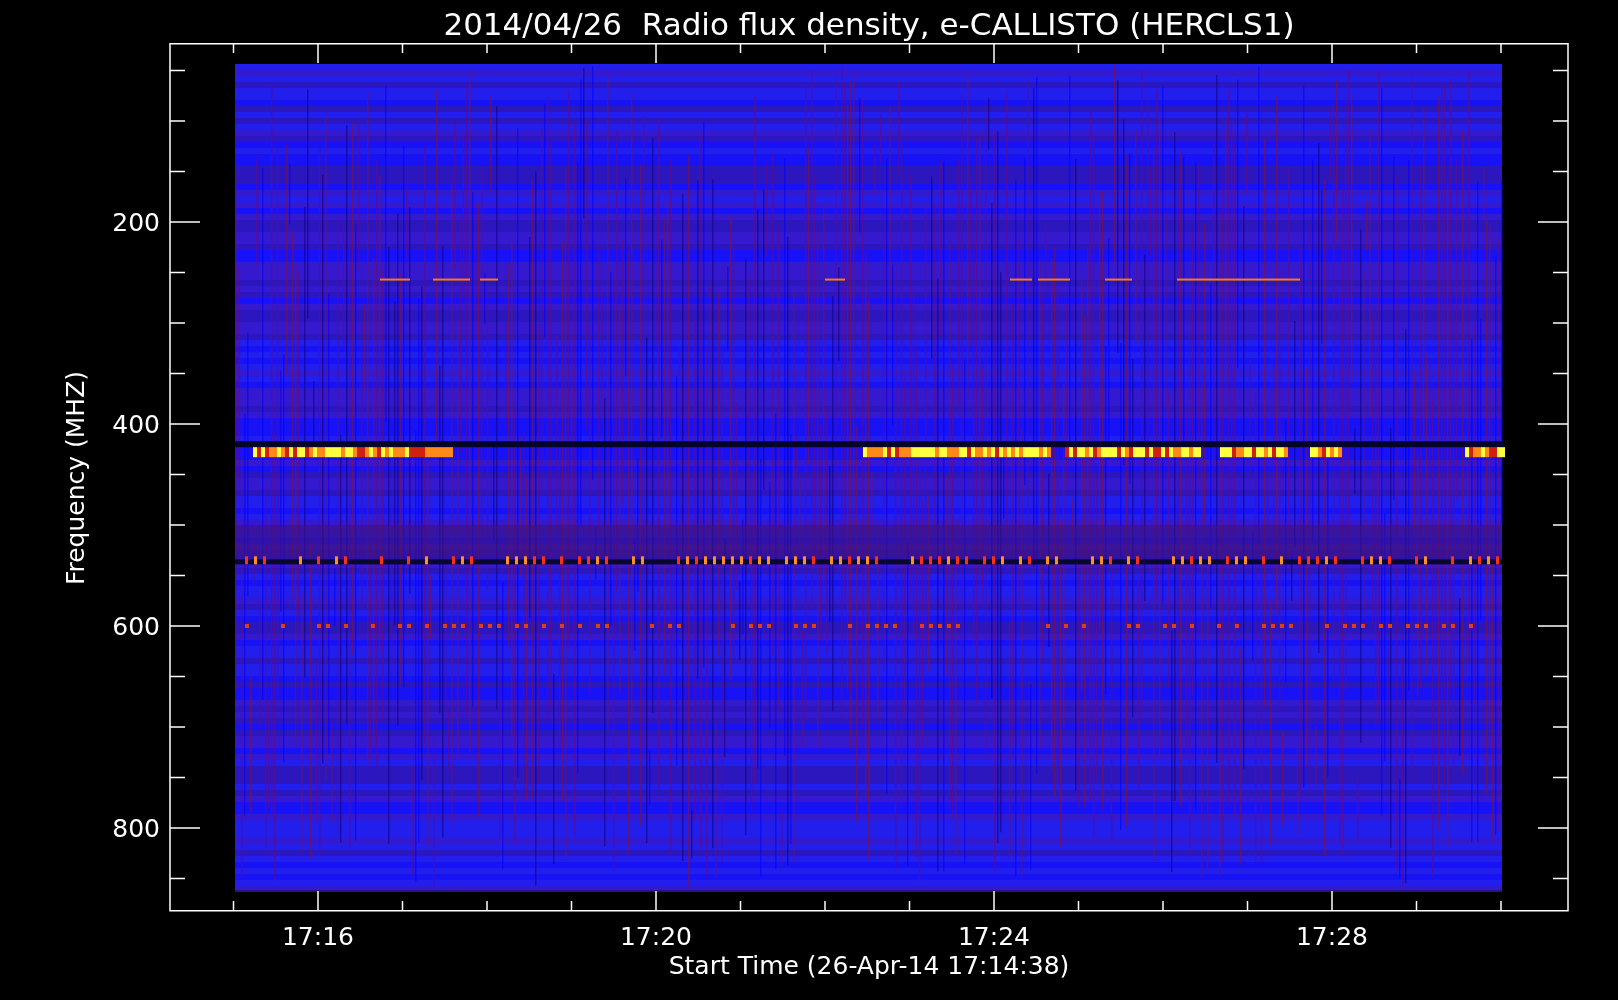  Describe the element at coordinates (869, 24) in the screenshot. I see `chart-title: 2014/04/26 Radio flux density, e-CALLISTO (HERCLS1)` at that location.